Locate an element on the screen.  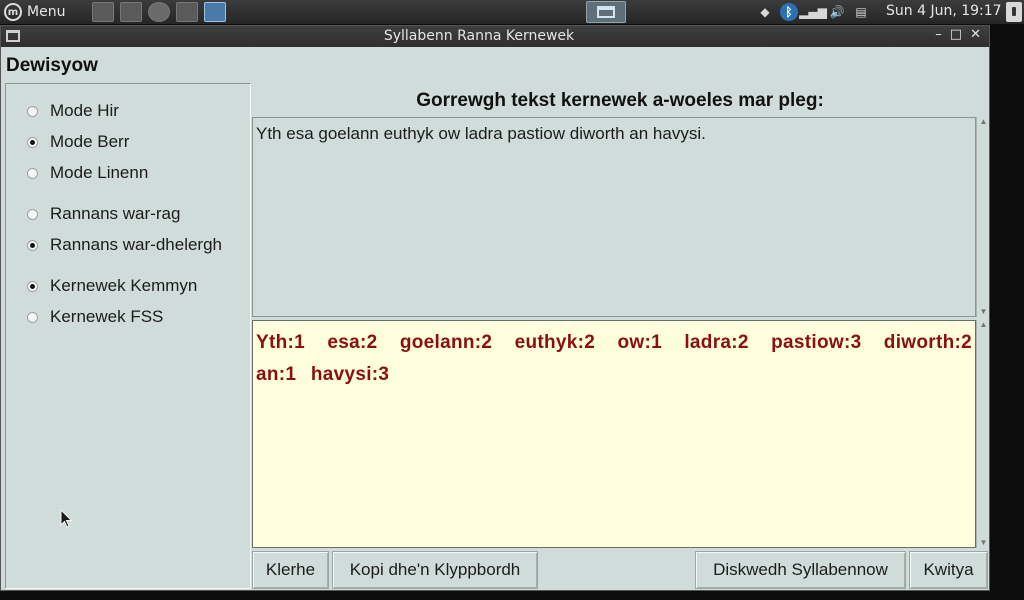
top-panel: m Menu ◆ ᛒ ▂▄▆ 🔊 ▤ Sun 4 Jun, 19:17 is located at coordinates (512, 12).